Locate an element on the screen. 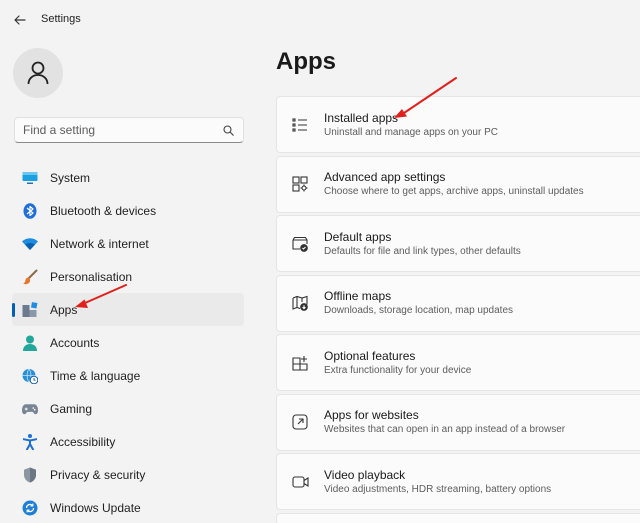 This screenshot has width=640, height=523. monitor-icon is located at coordinates (30, 178).